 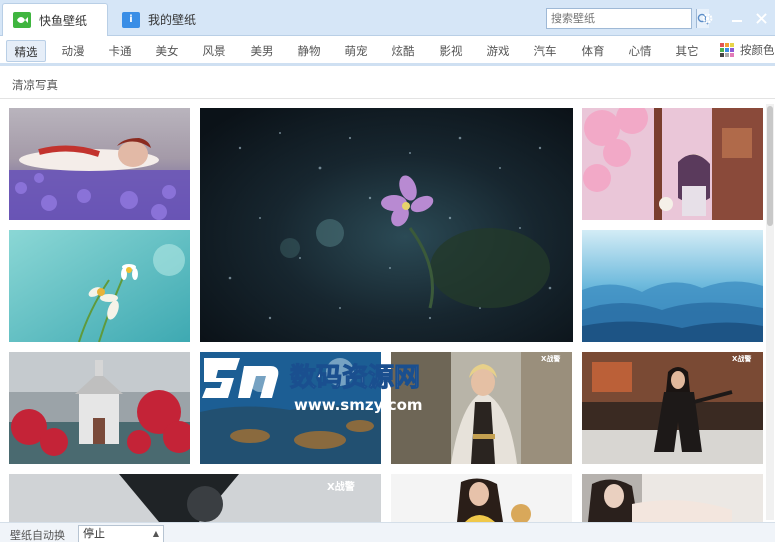 What do you see at coordinates (358, 405) in the screenshot?
I see `watermark-url: www.smzy.com` at bounding box center [358, 405].